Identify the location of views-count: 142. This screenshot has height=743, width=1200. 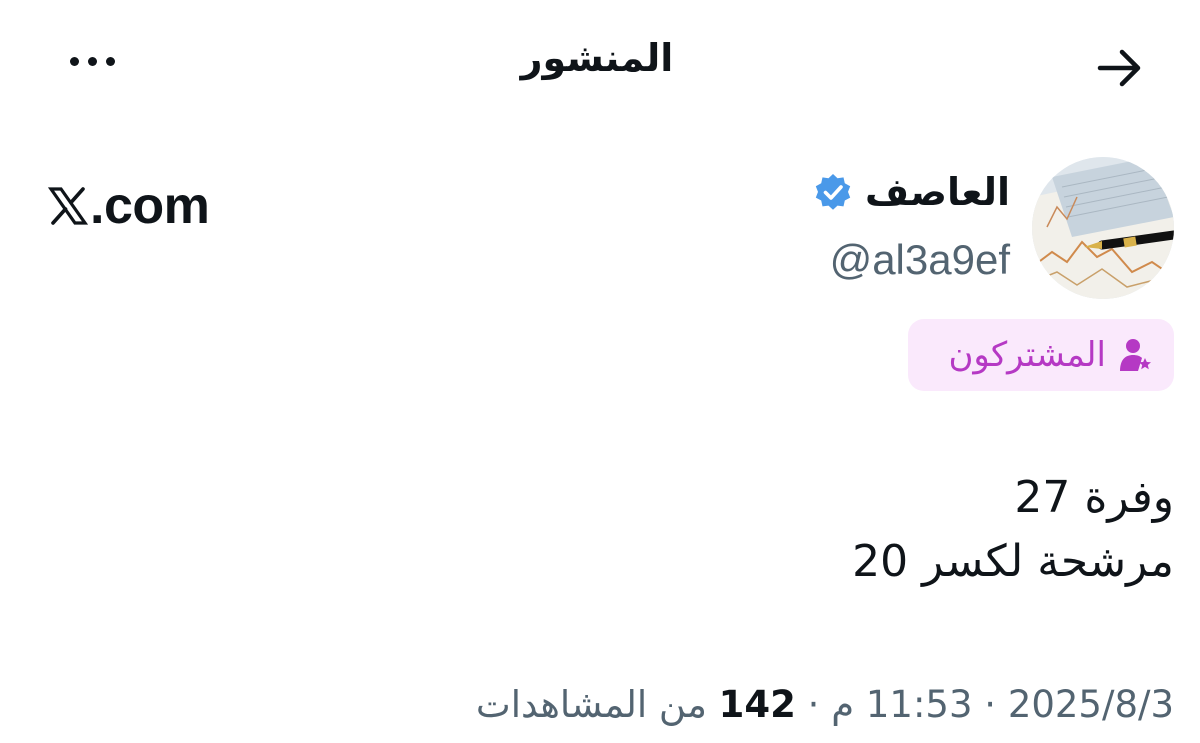
(757, 704).